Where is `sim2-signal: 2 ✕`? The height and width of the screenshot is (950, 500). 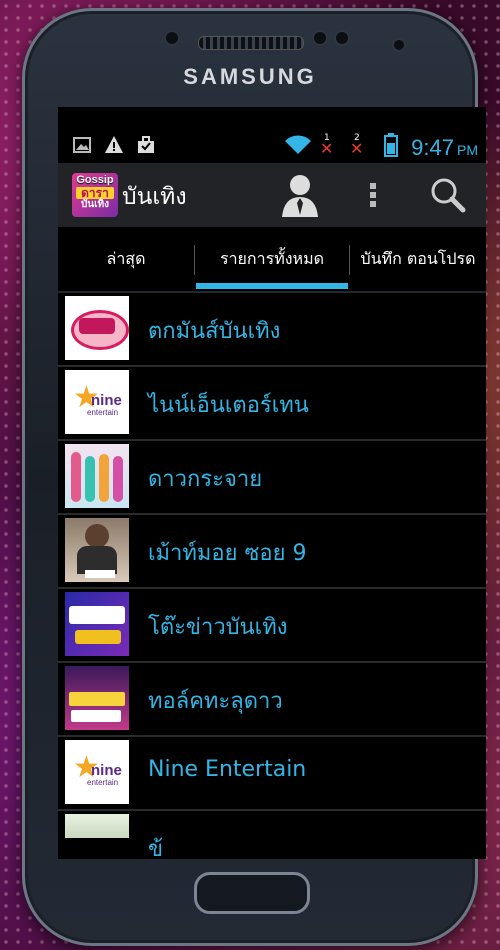 sim2-signal: 2 ✕ is located at coordinates (357, 145).